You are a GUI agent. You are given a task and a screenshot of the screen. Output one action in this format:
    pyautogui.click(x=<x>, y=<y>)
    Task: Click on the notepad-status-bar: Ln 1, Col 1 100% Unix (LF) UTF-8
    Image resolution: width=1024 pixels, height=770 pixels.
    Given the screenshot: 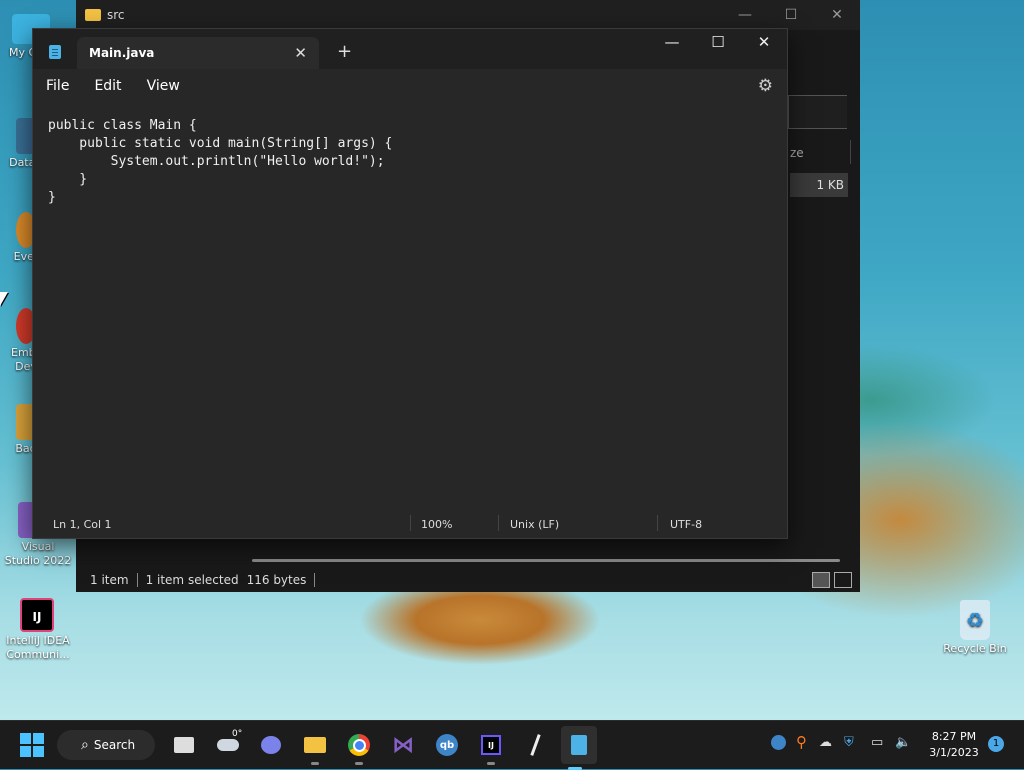 What is the action you would take?
    pyautogui.click(x=410, y=523)
    